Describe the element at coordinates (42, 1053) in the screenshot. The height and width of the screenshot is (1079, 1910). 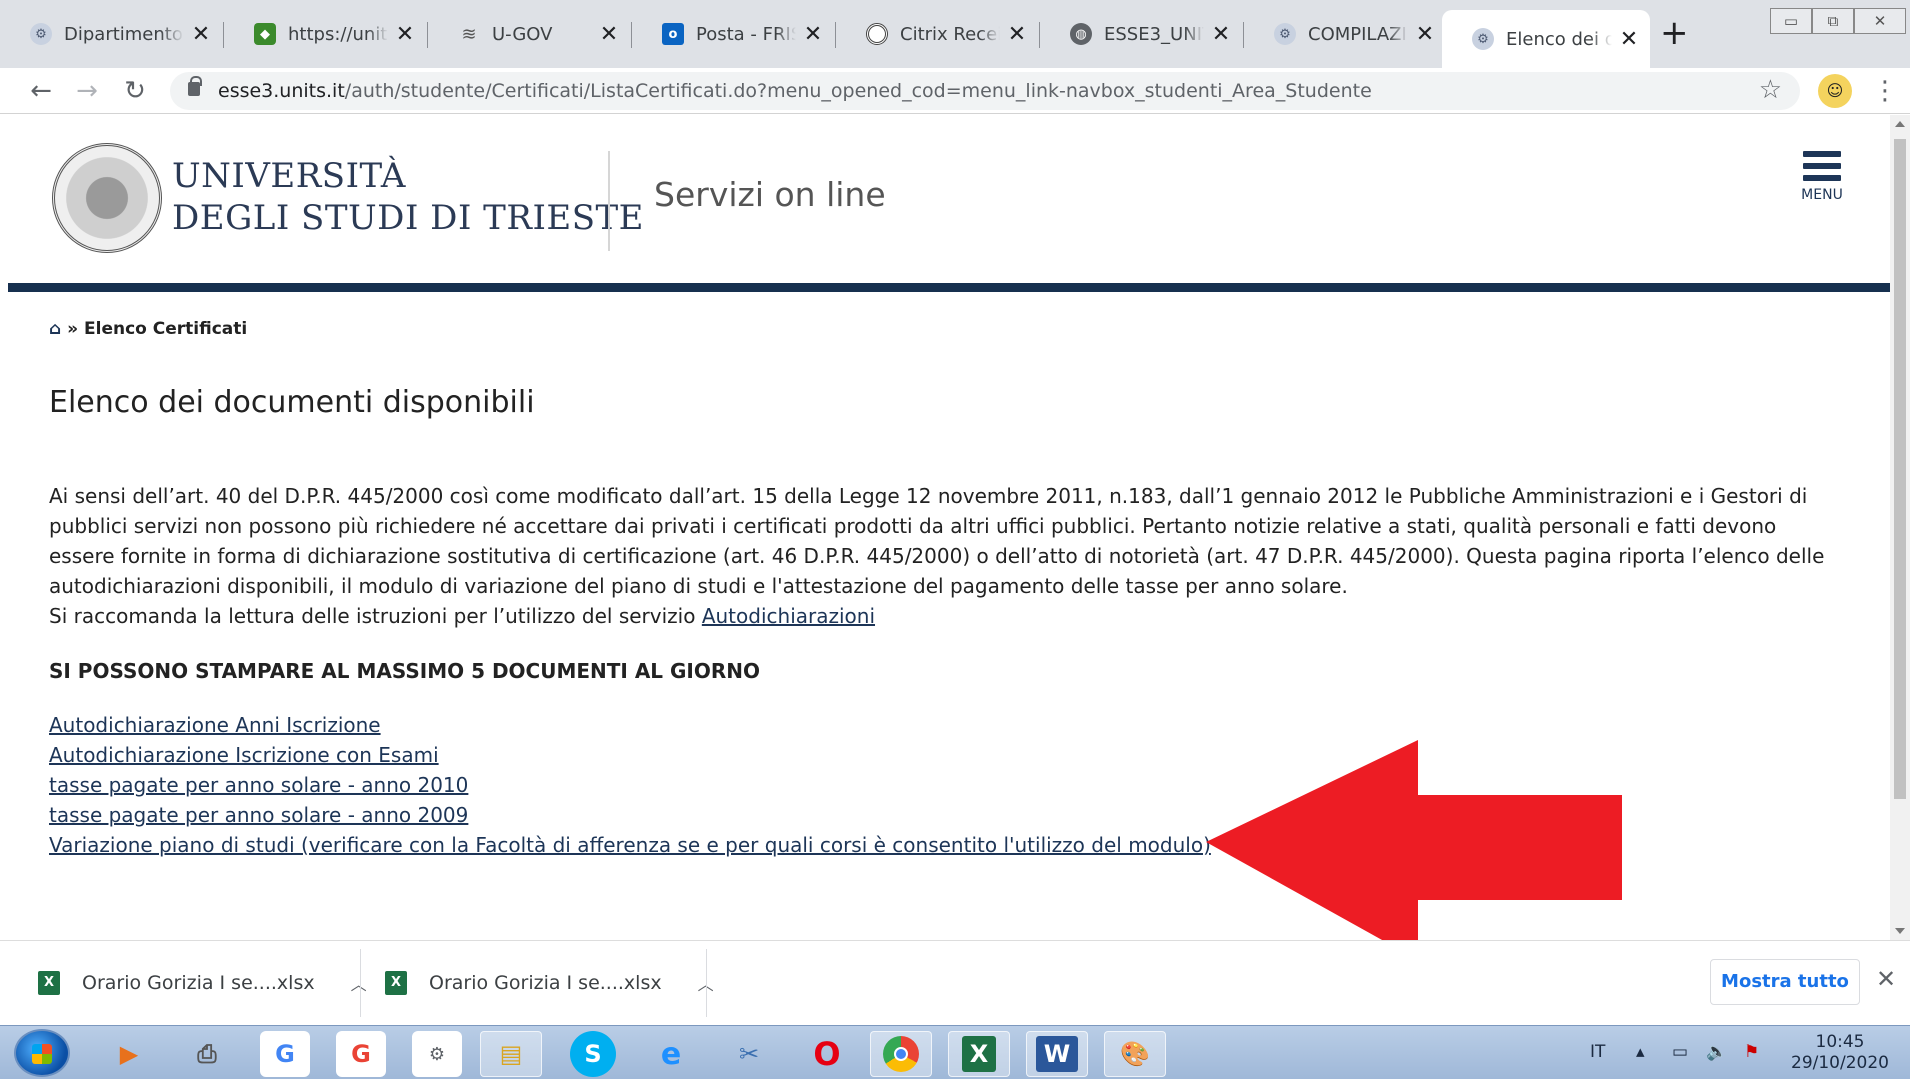
I see `start-button` at that location.